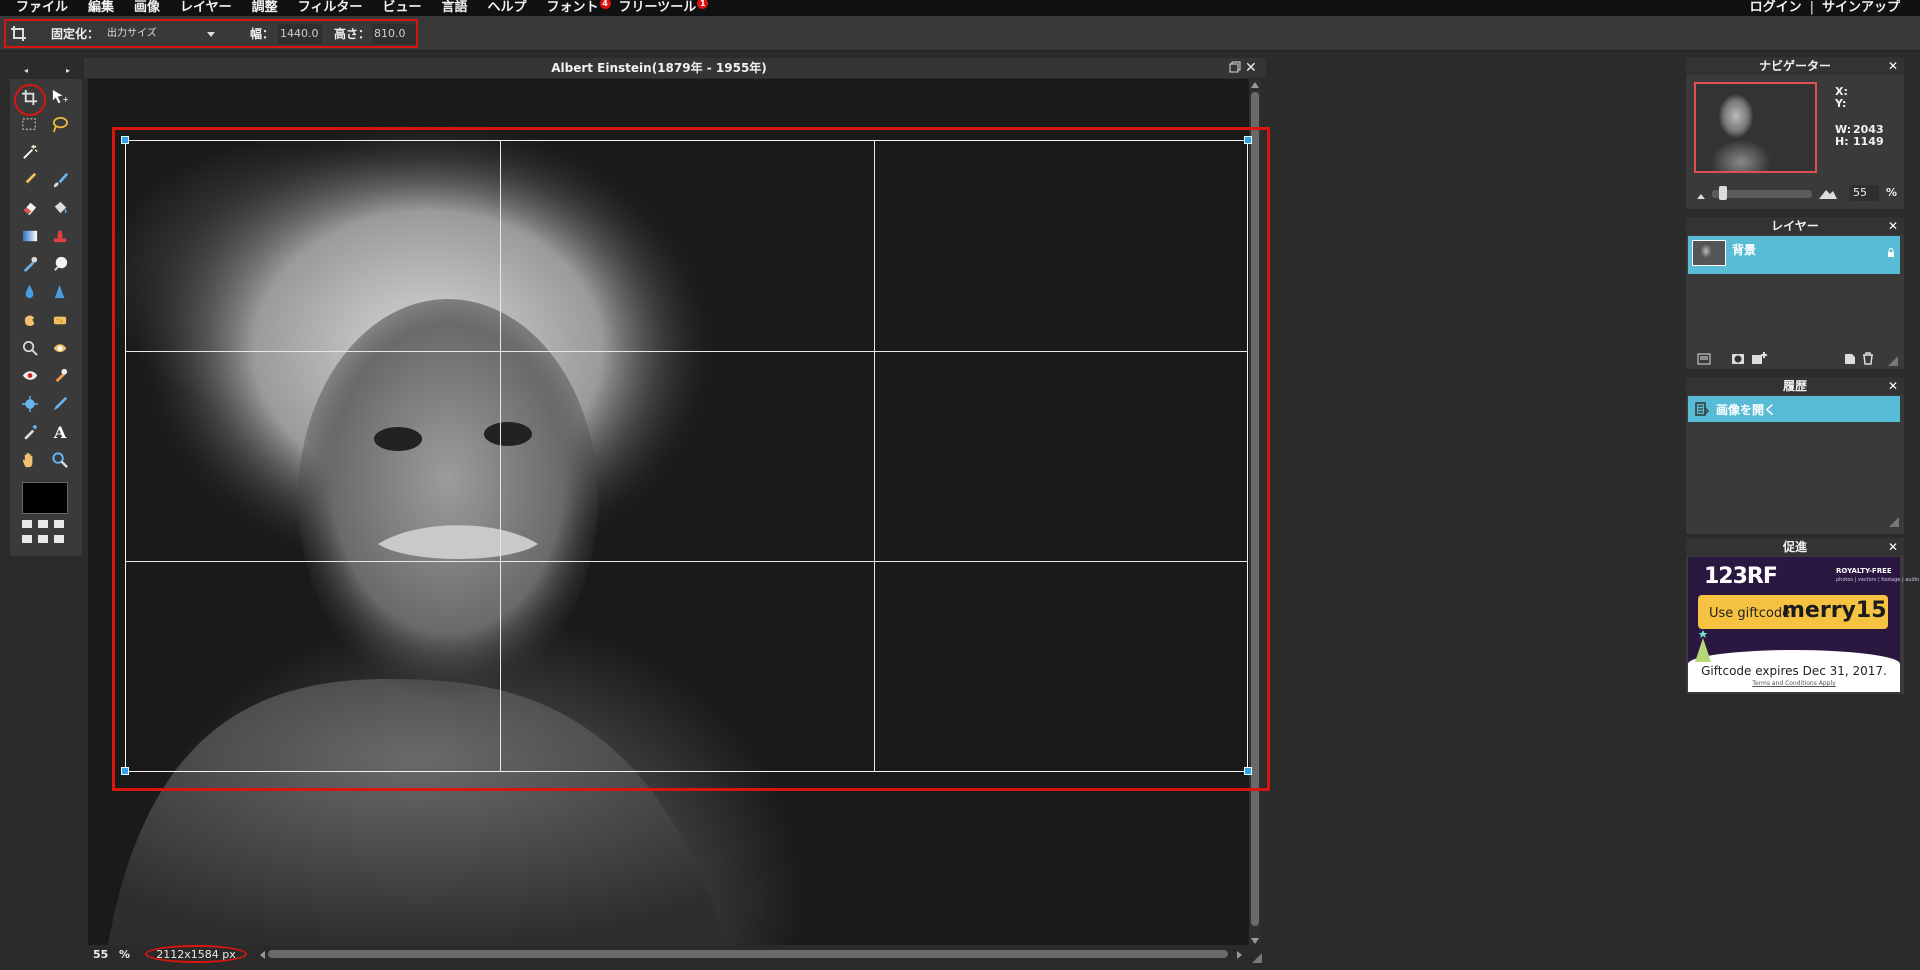  I want to click on menu-item: ヘルプ, so click(506, 8).